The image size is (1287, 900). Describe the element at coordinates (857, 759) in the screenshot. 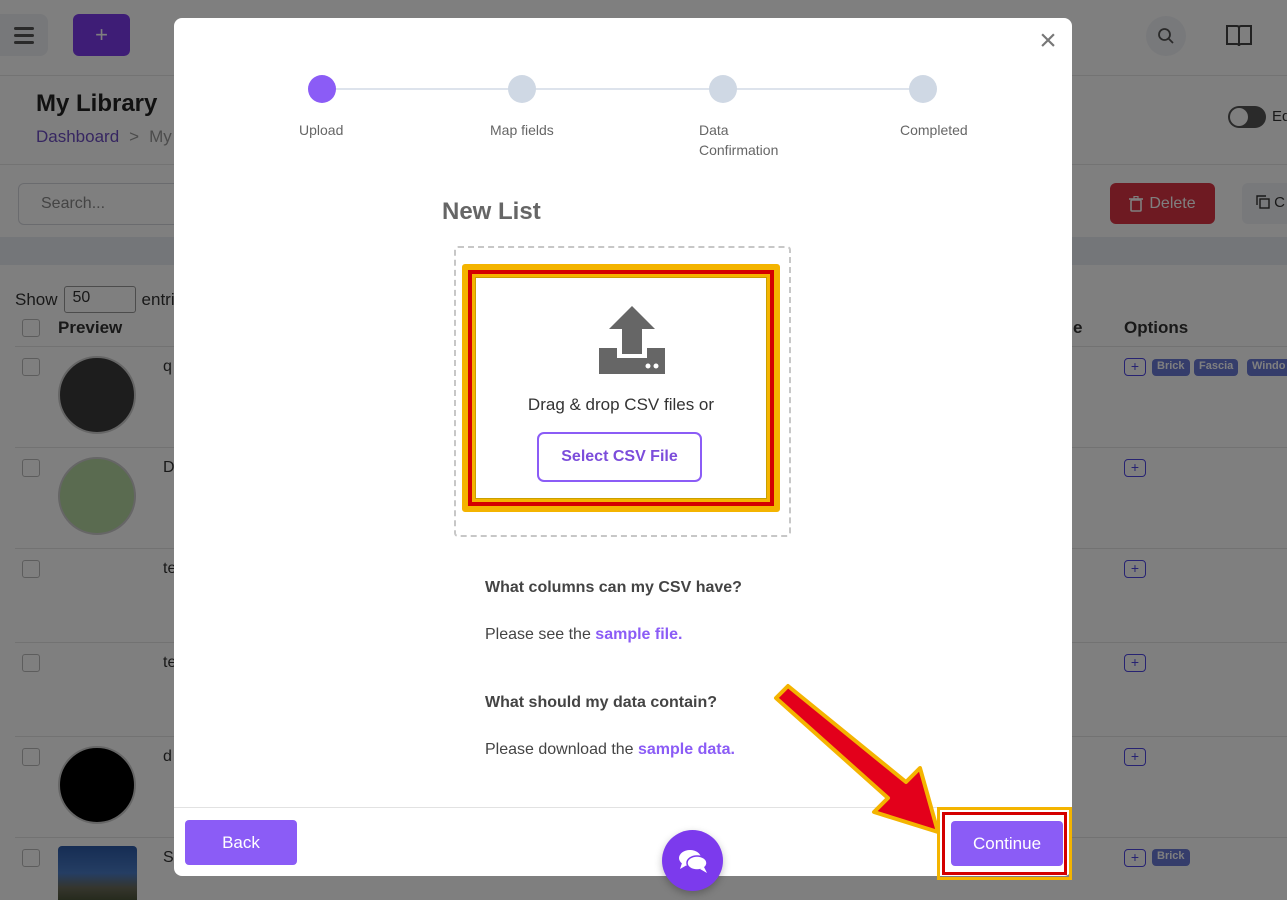

I see `annotation-arrow-icon` at that location.